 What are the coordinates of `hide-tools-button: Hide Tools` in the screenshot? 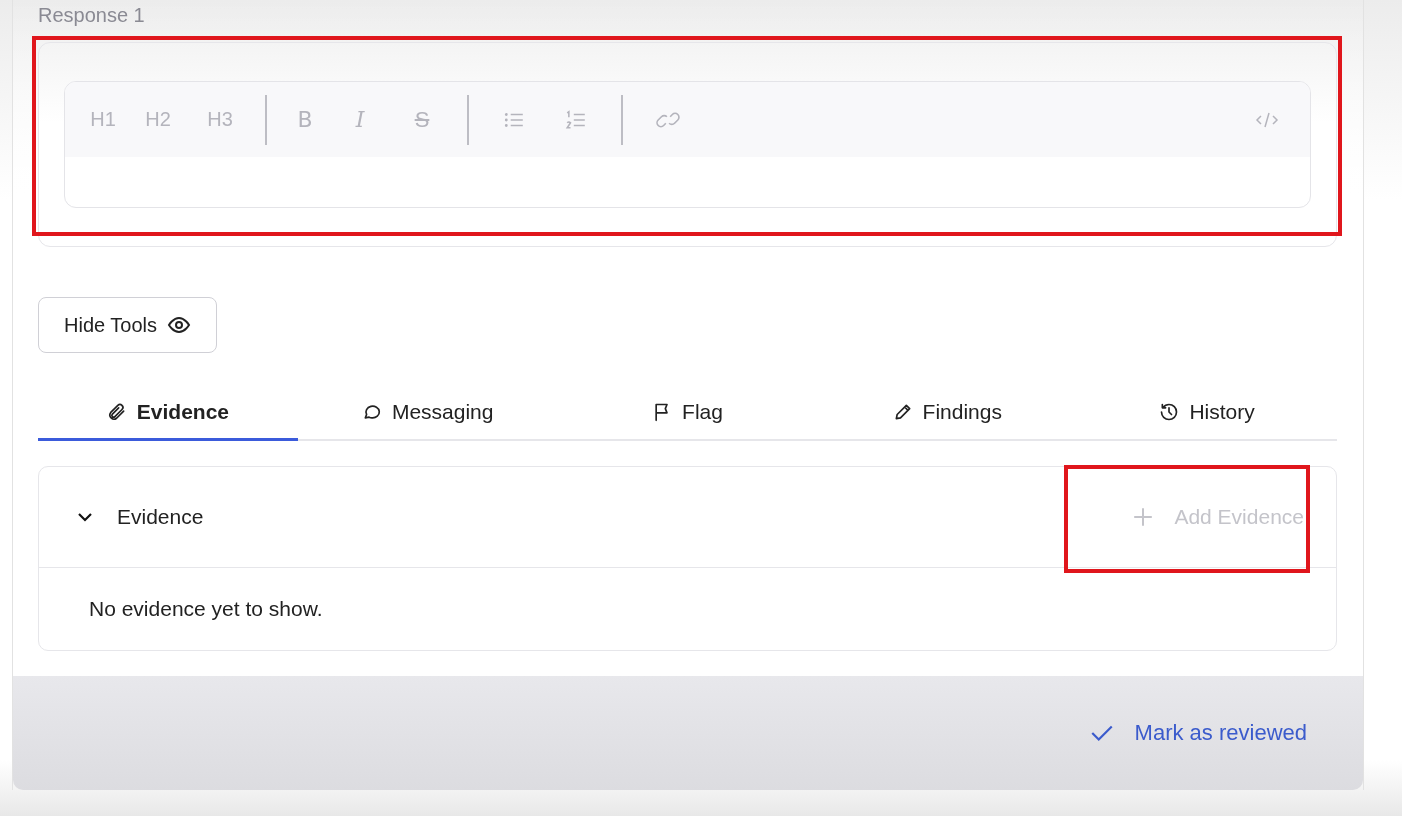 It's located at (128, 325).